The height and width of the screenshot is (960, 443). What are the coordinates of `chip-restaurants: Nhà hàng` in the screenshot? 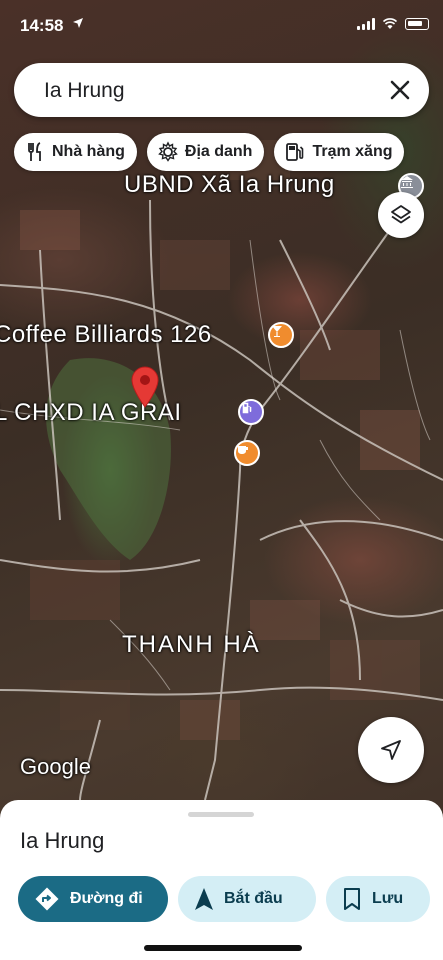 It's located at (75, 152).